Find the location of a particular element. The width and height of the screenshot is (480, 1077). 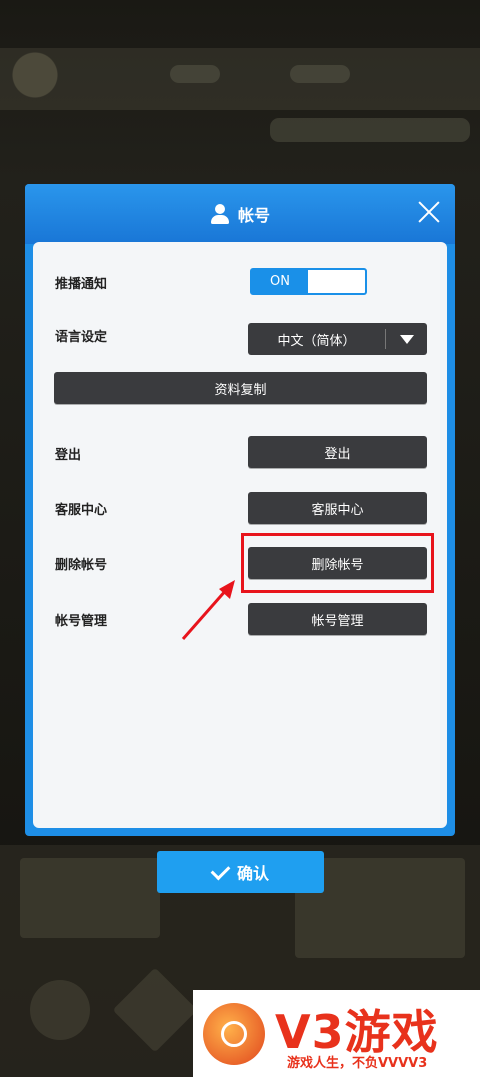

logout-button: 登出 is located at coordinates (337, 452).